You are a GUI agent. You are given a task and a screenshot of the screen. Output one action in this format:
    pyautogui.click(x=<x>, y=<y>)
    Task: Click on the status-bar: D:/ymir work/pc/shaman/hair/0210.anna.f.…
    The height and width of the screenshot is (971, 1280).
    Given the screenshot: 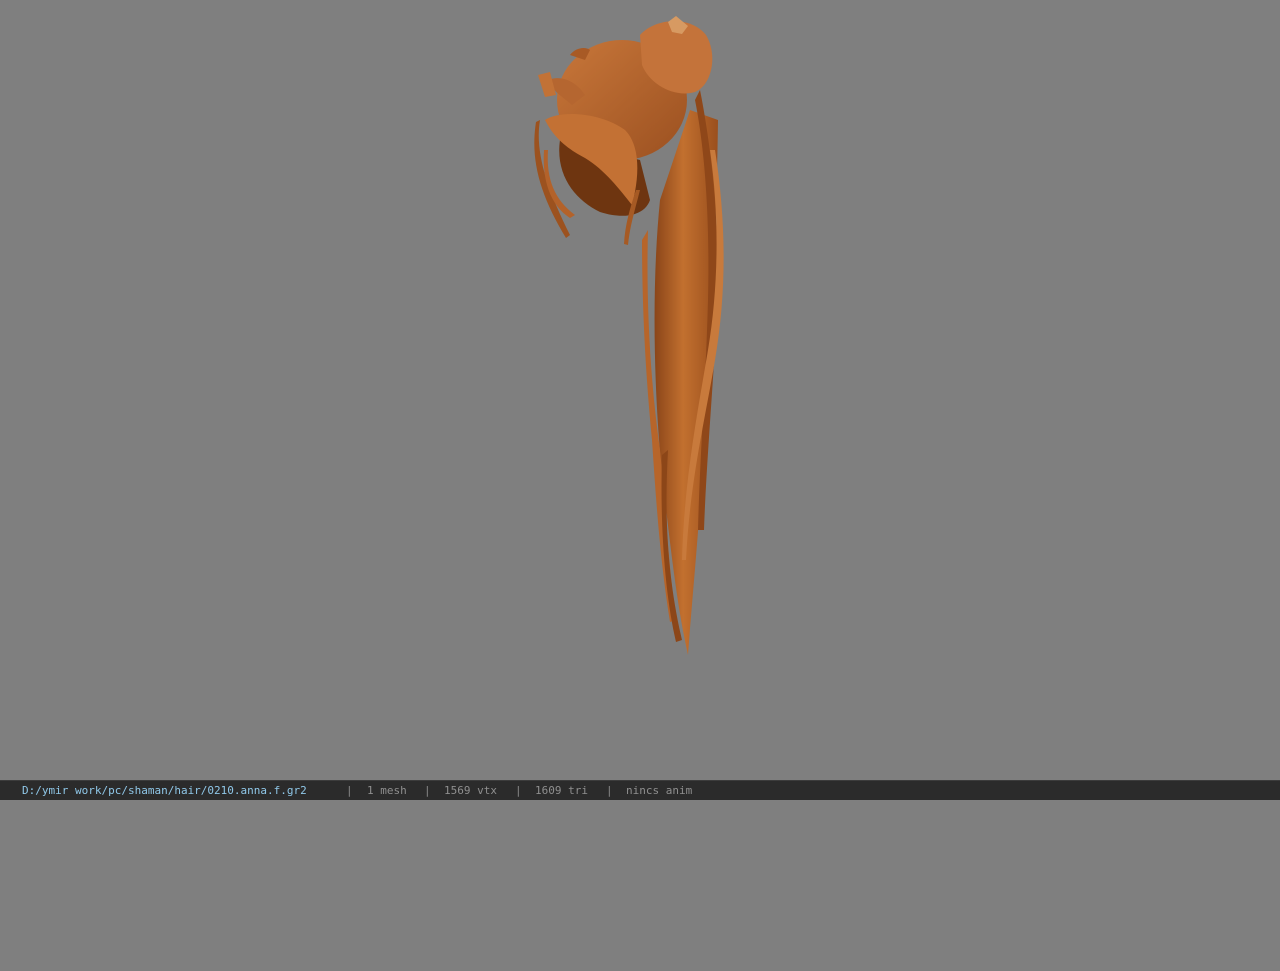 What is the action you would take?
    pyautogui.click(x=640, y=790)
    